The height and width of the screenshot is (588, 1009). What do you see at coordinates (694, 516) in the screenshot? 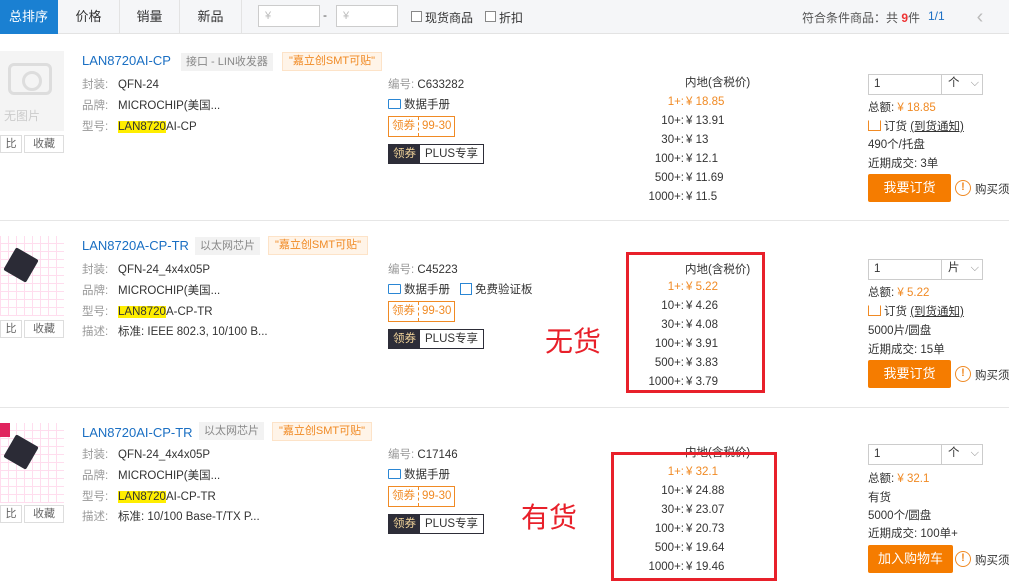
I see `annotation-box-in-stock` at bounding box center [694, 516].